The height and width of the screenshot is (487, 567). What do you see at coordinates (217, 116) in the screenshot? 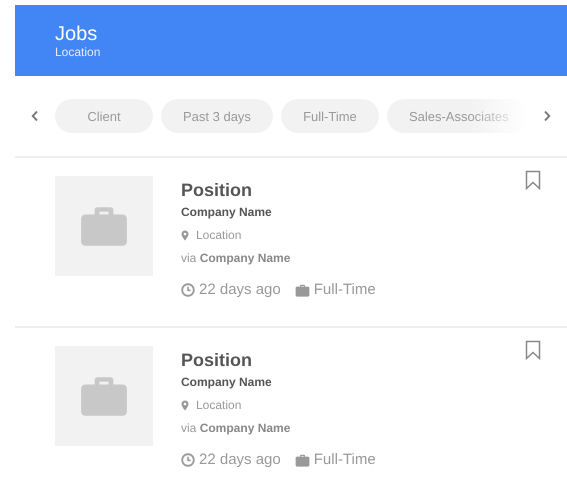
I see `filter-chip: Past 3 days` at bounding box center [217, 116].